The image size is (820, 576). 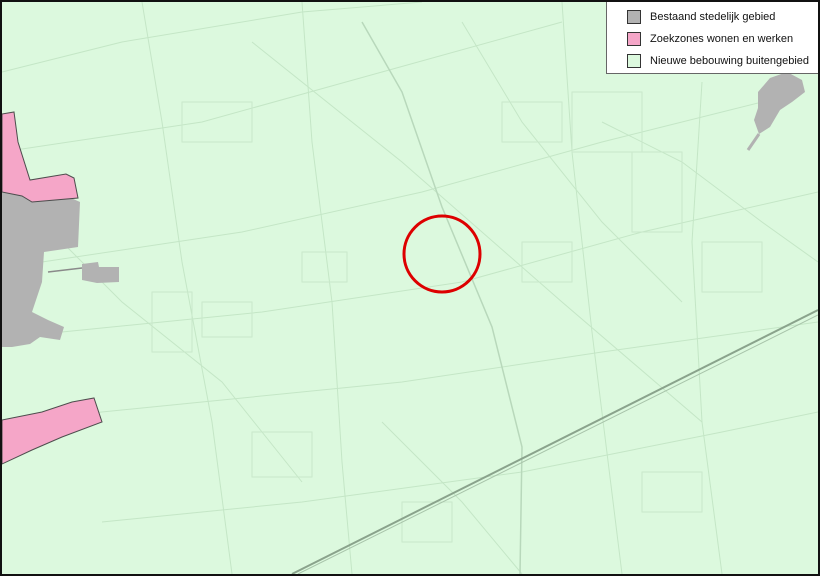 I want to click on legend-swatch-urban, so click(x=634, y=17).